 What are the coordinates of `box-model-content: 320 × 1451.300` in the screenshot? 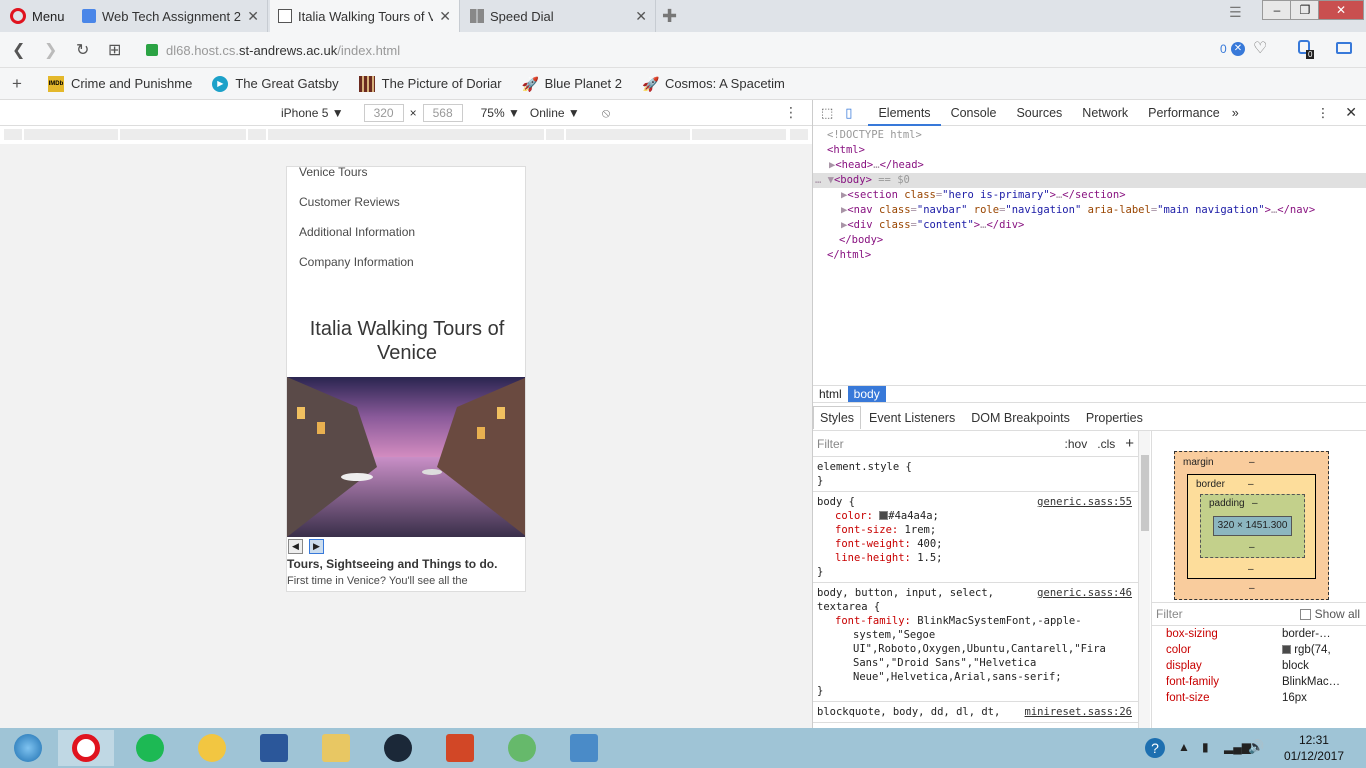 It's located at (1252, 526).